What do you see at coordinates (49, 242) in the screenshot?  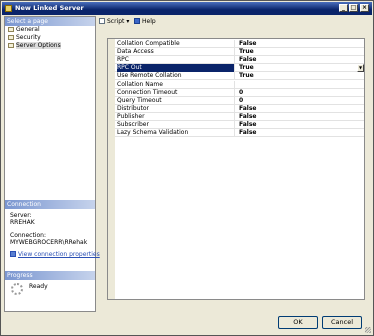 I see `connection-value: MYWEBGROCERR\RRehak` at bounding box center [49, 242].